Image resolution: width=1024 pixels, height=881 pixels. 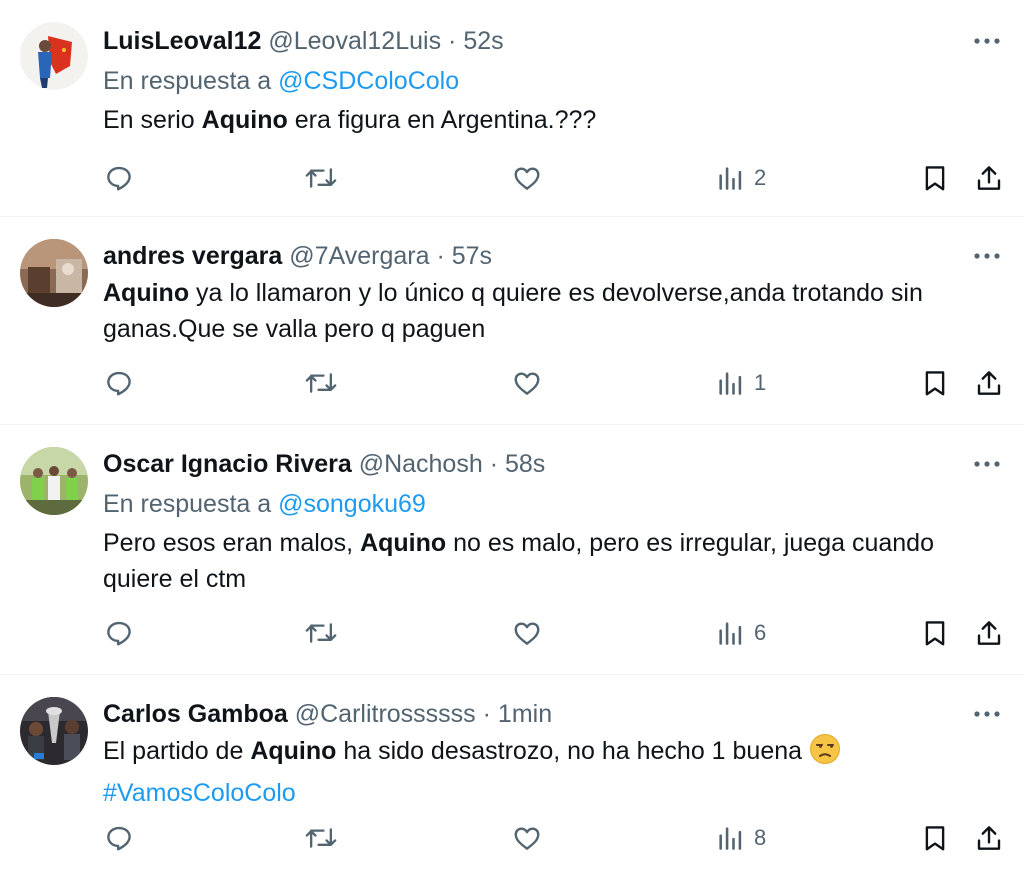 What do you see at coordinates (760, 632) in the screenshot?
I see `views-count: 6` at bounding box center [760, 632].